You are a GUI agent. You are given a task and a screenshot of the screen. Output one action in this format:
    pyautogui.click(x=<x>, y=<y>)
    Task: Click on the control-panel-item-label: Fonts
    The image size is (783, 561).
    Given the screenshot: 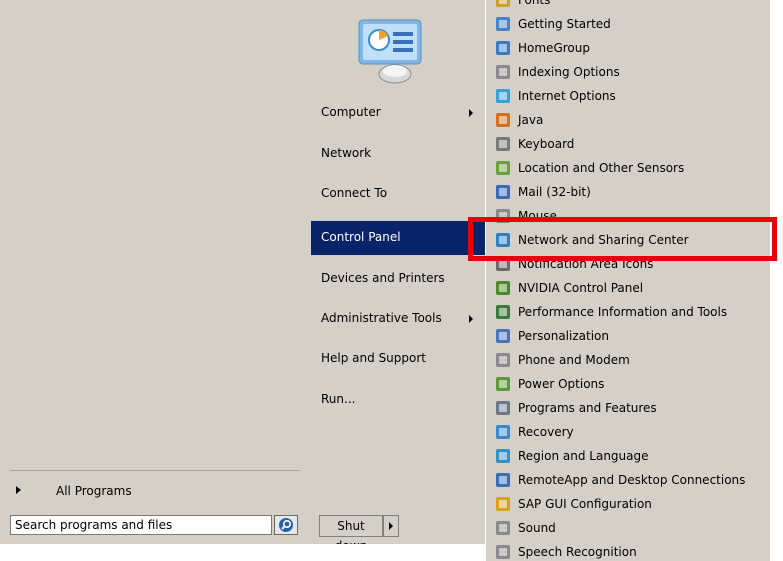 What is the action you would take?
    pyautogui.click(x=534, y=3)
    